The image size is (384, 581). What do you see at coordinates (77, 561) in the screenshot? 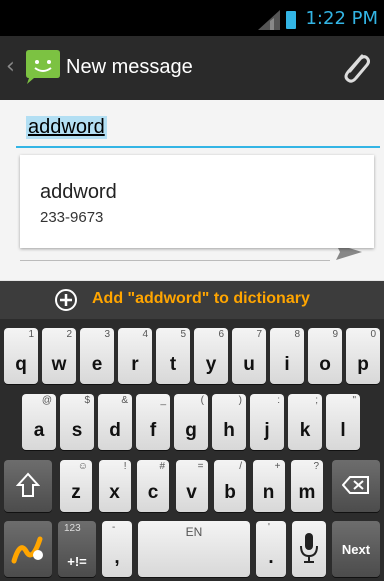
I see `symbols-key-bottom: +!=` at bounding box center [77, 561].